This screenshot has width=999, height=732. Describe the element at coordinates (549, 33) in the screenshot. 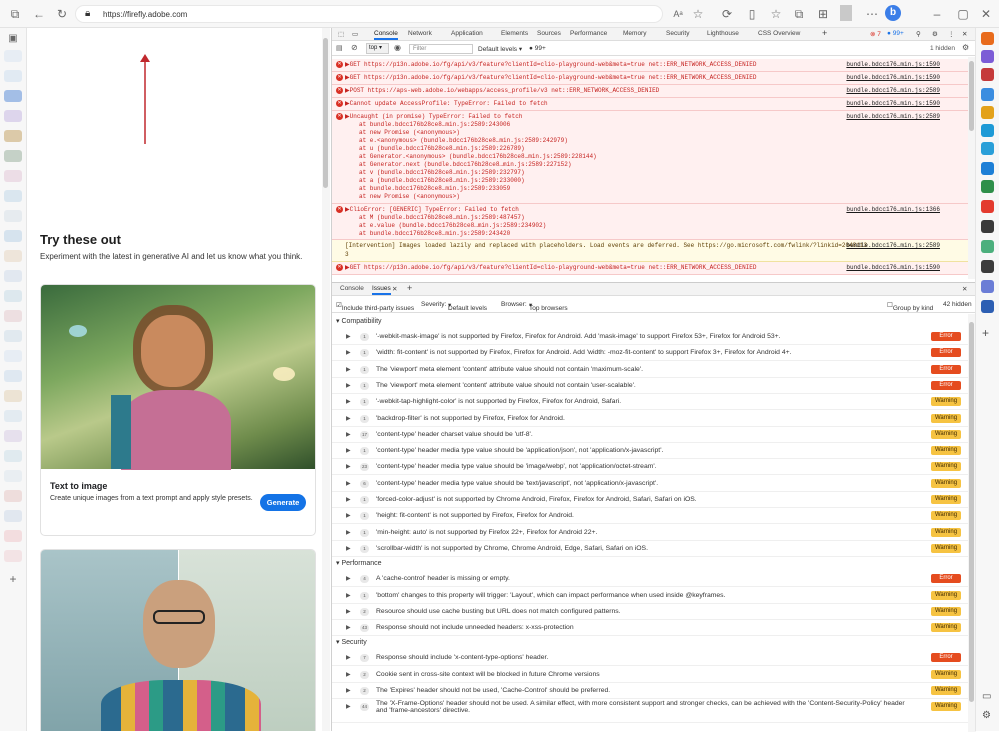

I see `tab-sources: Sources` at that location.